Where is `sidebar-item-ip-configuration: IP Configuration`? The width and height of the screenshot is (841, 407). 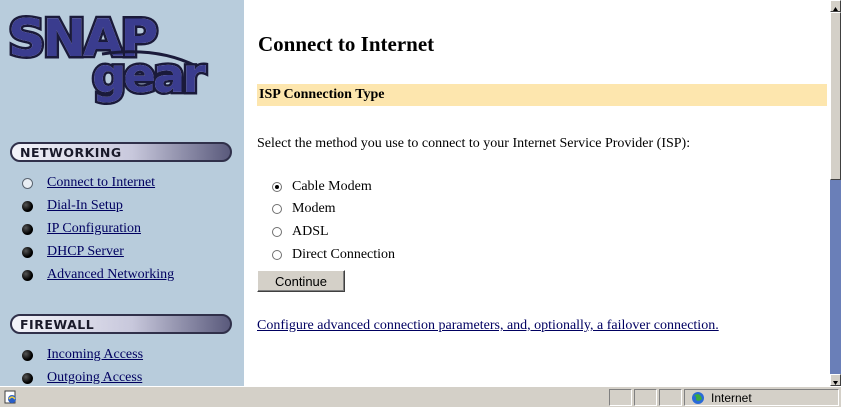
sidebar-item-ip-configuration: IP Configuration is located at coordinates (81, 229).